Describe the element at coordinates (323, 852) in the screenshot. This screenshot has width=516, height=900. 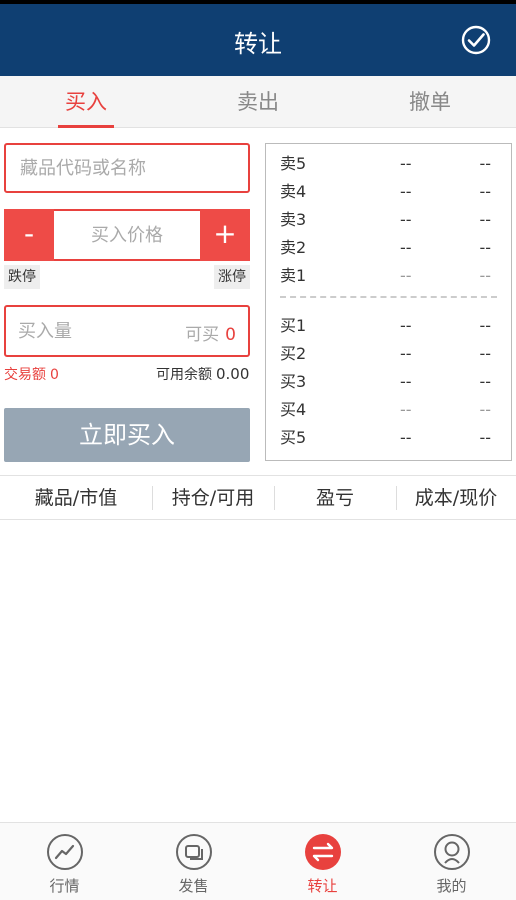
I see `transfer-icon` at that location.